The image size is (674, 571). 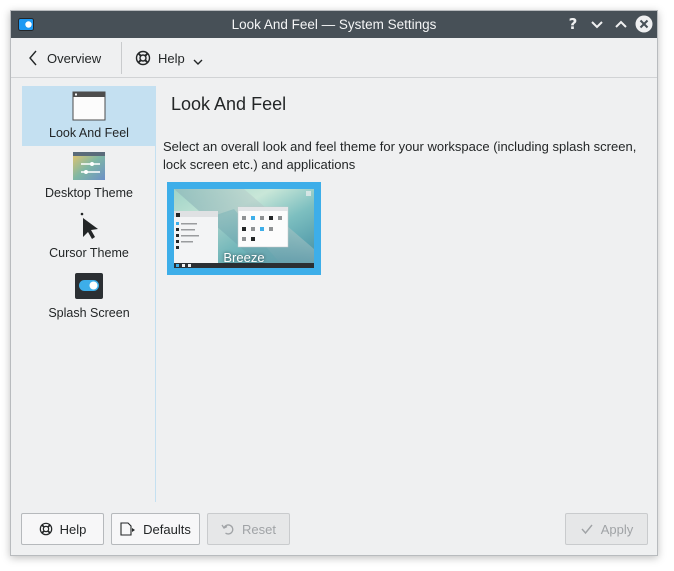 What do you see at coordinates (89, 225) in the screenshot?
I see `cursor-icon` at bounding box center [89, 225].